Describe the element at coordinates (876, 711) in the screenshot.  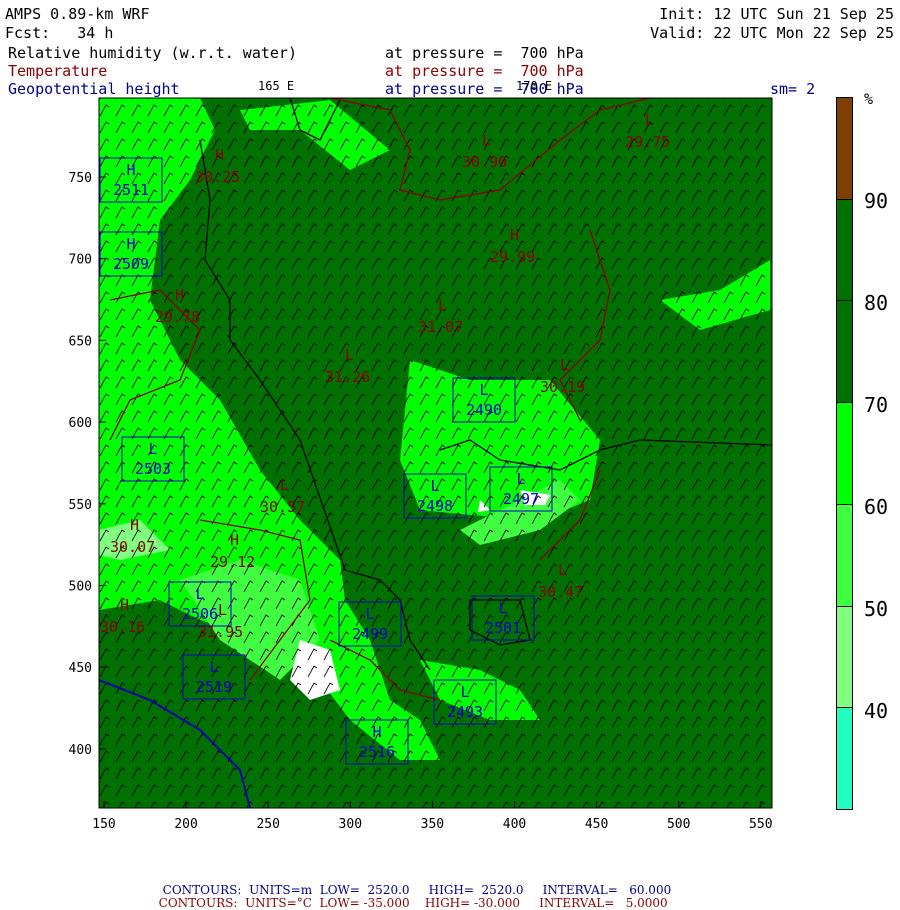
I see `colorbar-label: 40` at that location.